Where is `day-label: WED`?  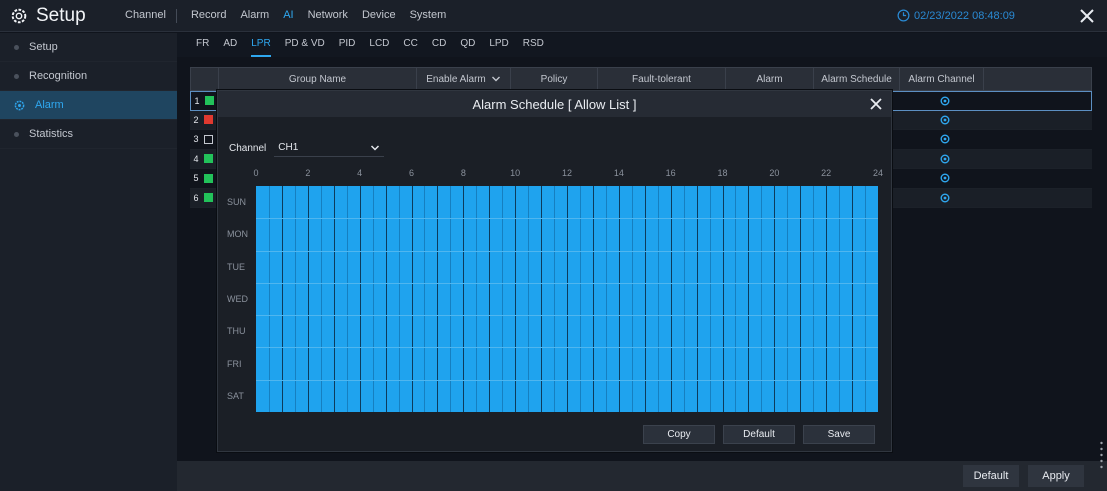
day-label: WED is located at coordinates (237, 299).